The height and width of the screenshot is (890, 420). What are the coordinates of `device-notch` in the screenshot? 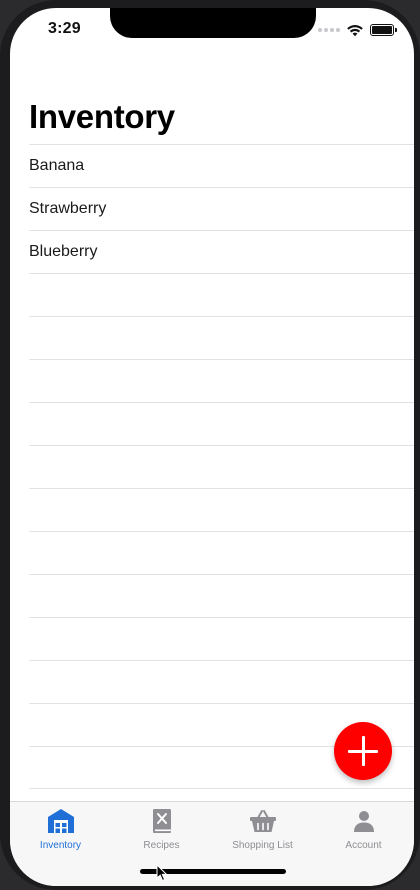 It's located at (213, 23).